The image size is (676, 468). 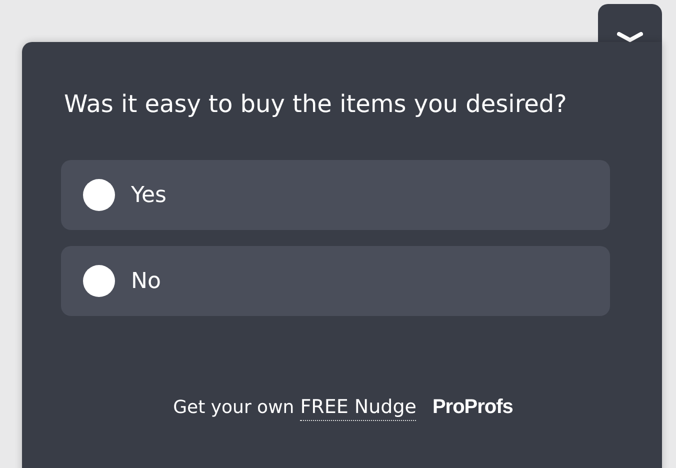 I want to click on answer-option: Yes, so click(x=335, y=195).